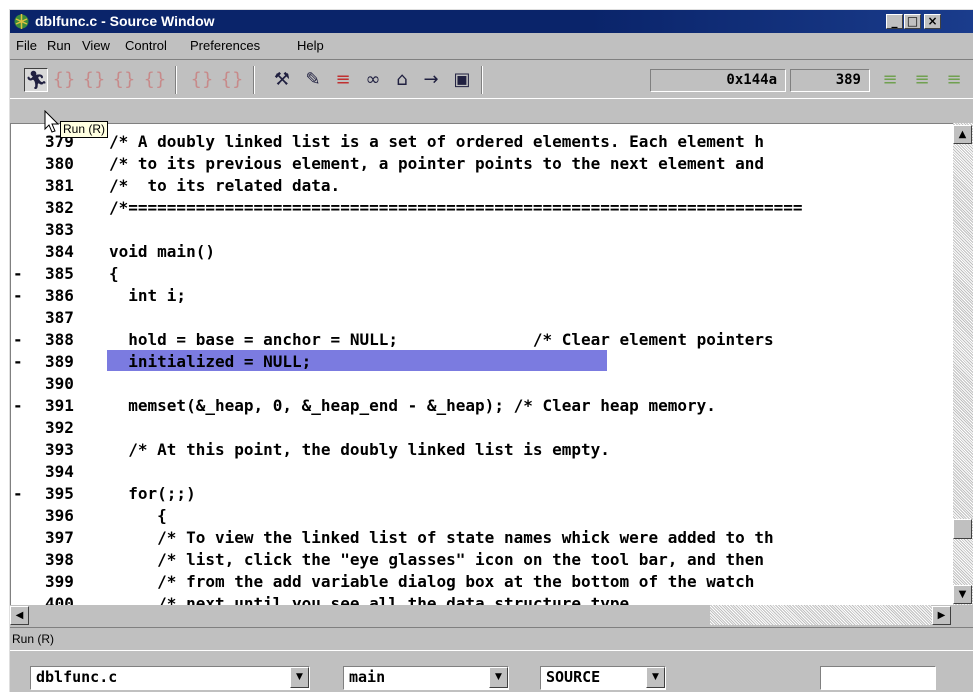  Describe the element at coordinates (59, 493) in the screenshot. I see `line-number: 395` at that location.